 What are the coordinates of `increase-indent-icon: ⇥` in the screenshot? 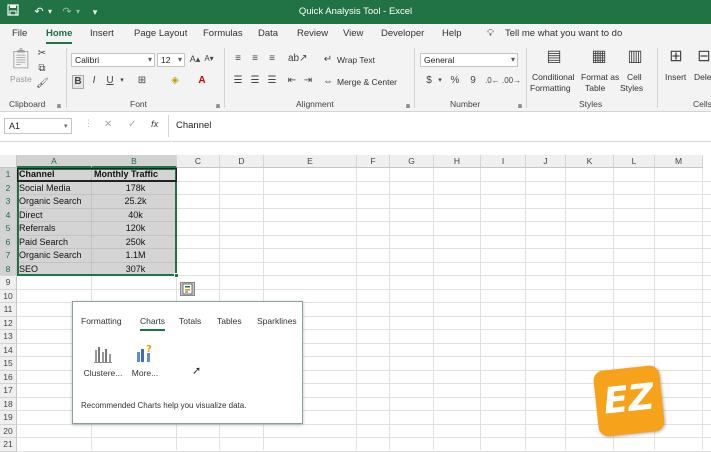 It's located at (308, 81).